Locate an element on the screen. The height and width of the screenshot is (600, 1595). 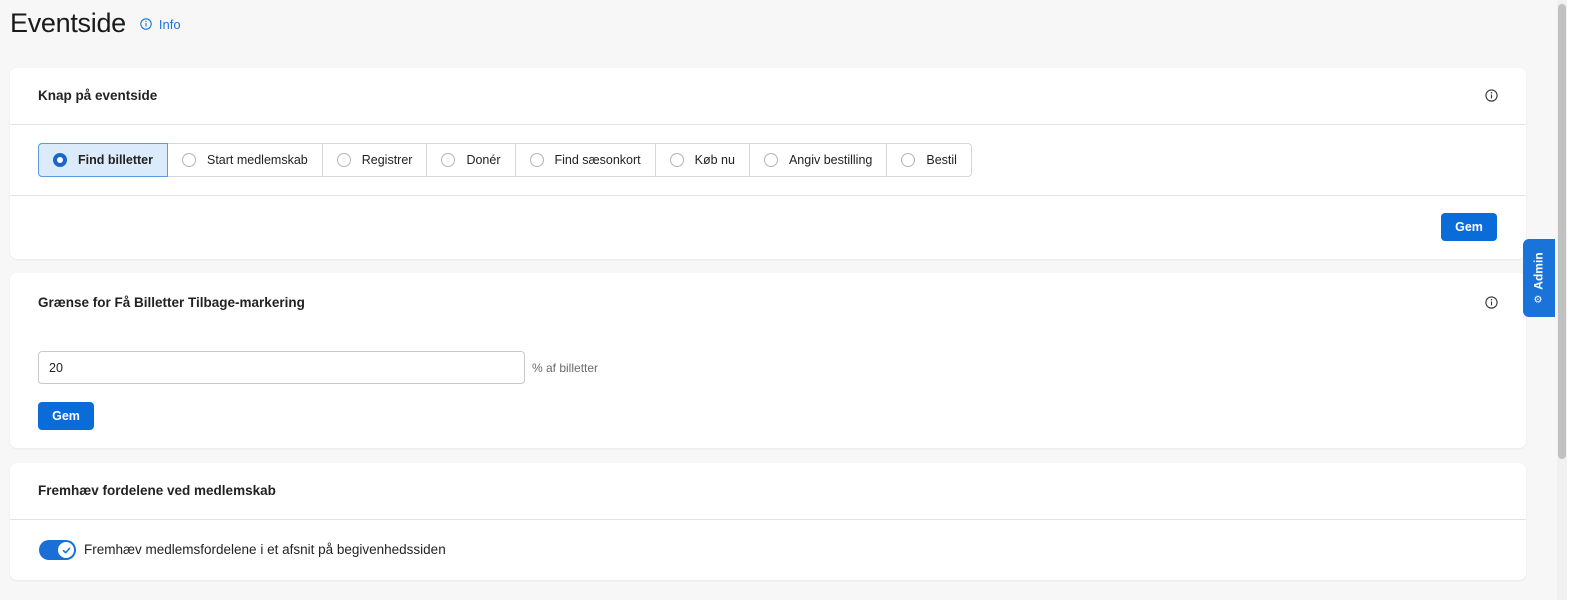
option-label: Registrer is located at coordinates (387, 160).